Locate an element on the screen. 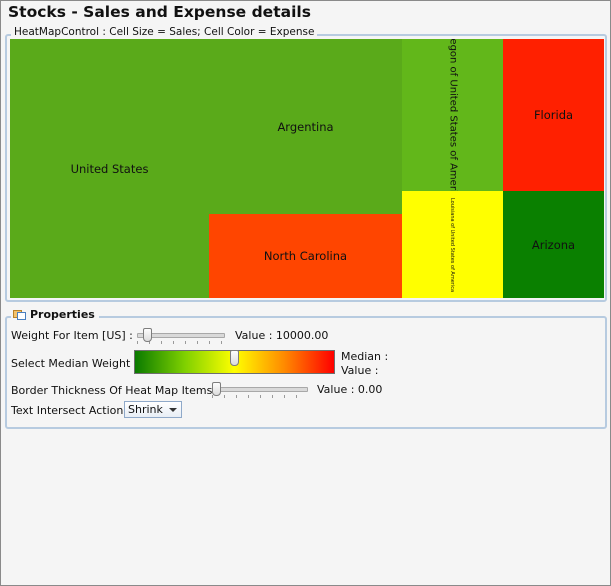 The height and width of the screenshot is (586, 611). text-intersect-label: Text Intersect Action: is located at coordinates (69, 410).